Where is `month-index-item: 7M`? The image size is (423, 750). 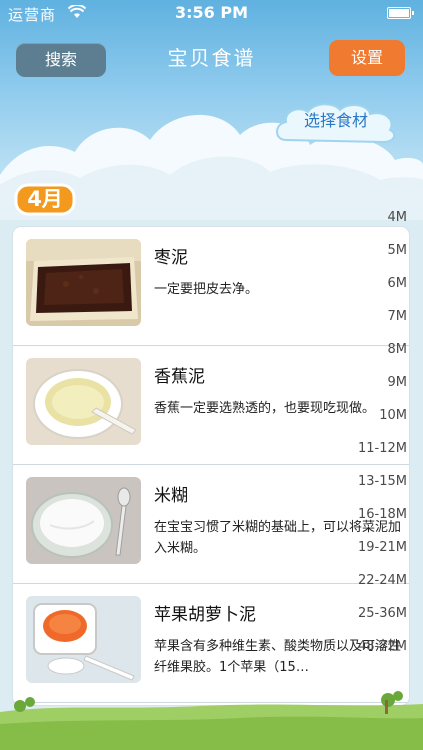
month-index-item: 7M is located at coordinates (398, 316).